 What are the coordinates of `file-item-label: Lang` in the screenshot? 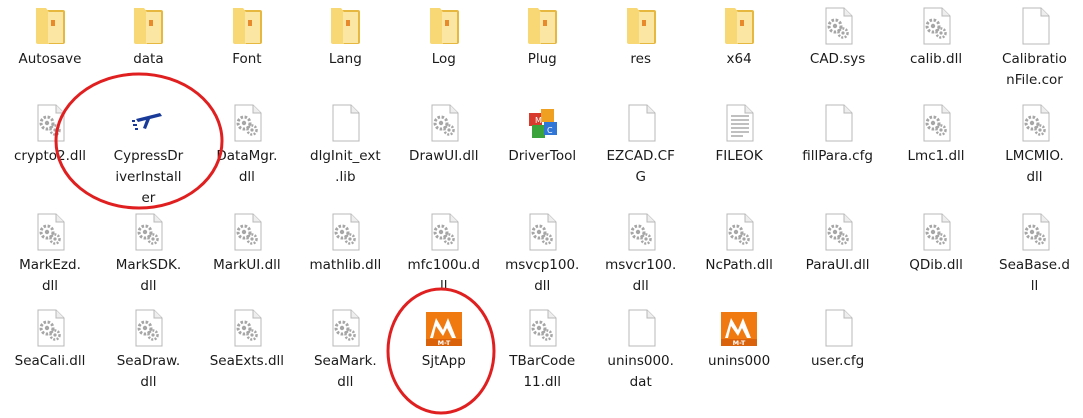 It's located at (345, 59).